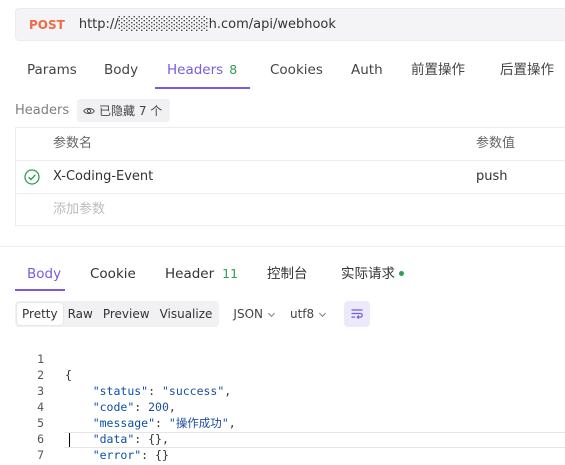  I want to click on word-wrap-button, so click(357, 314).